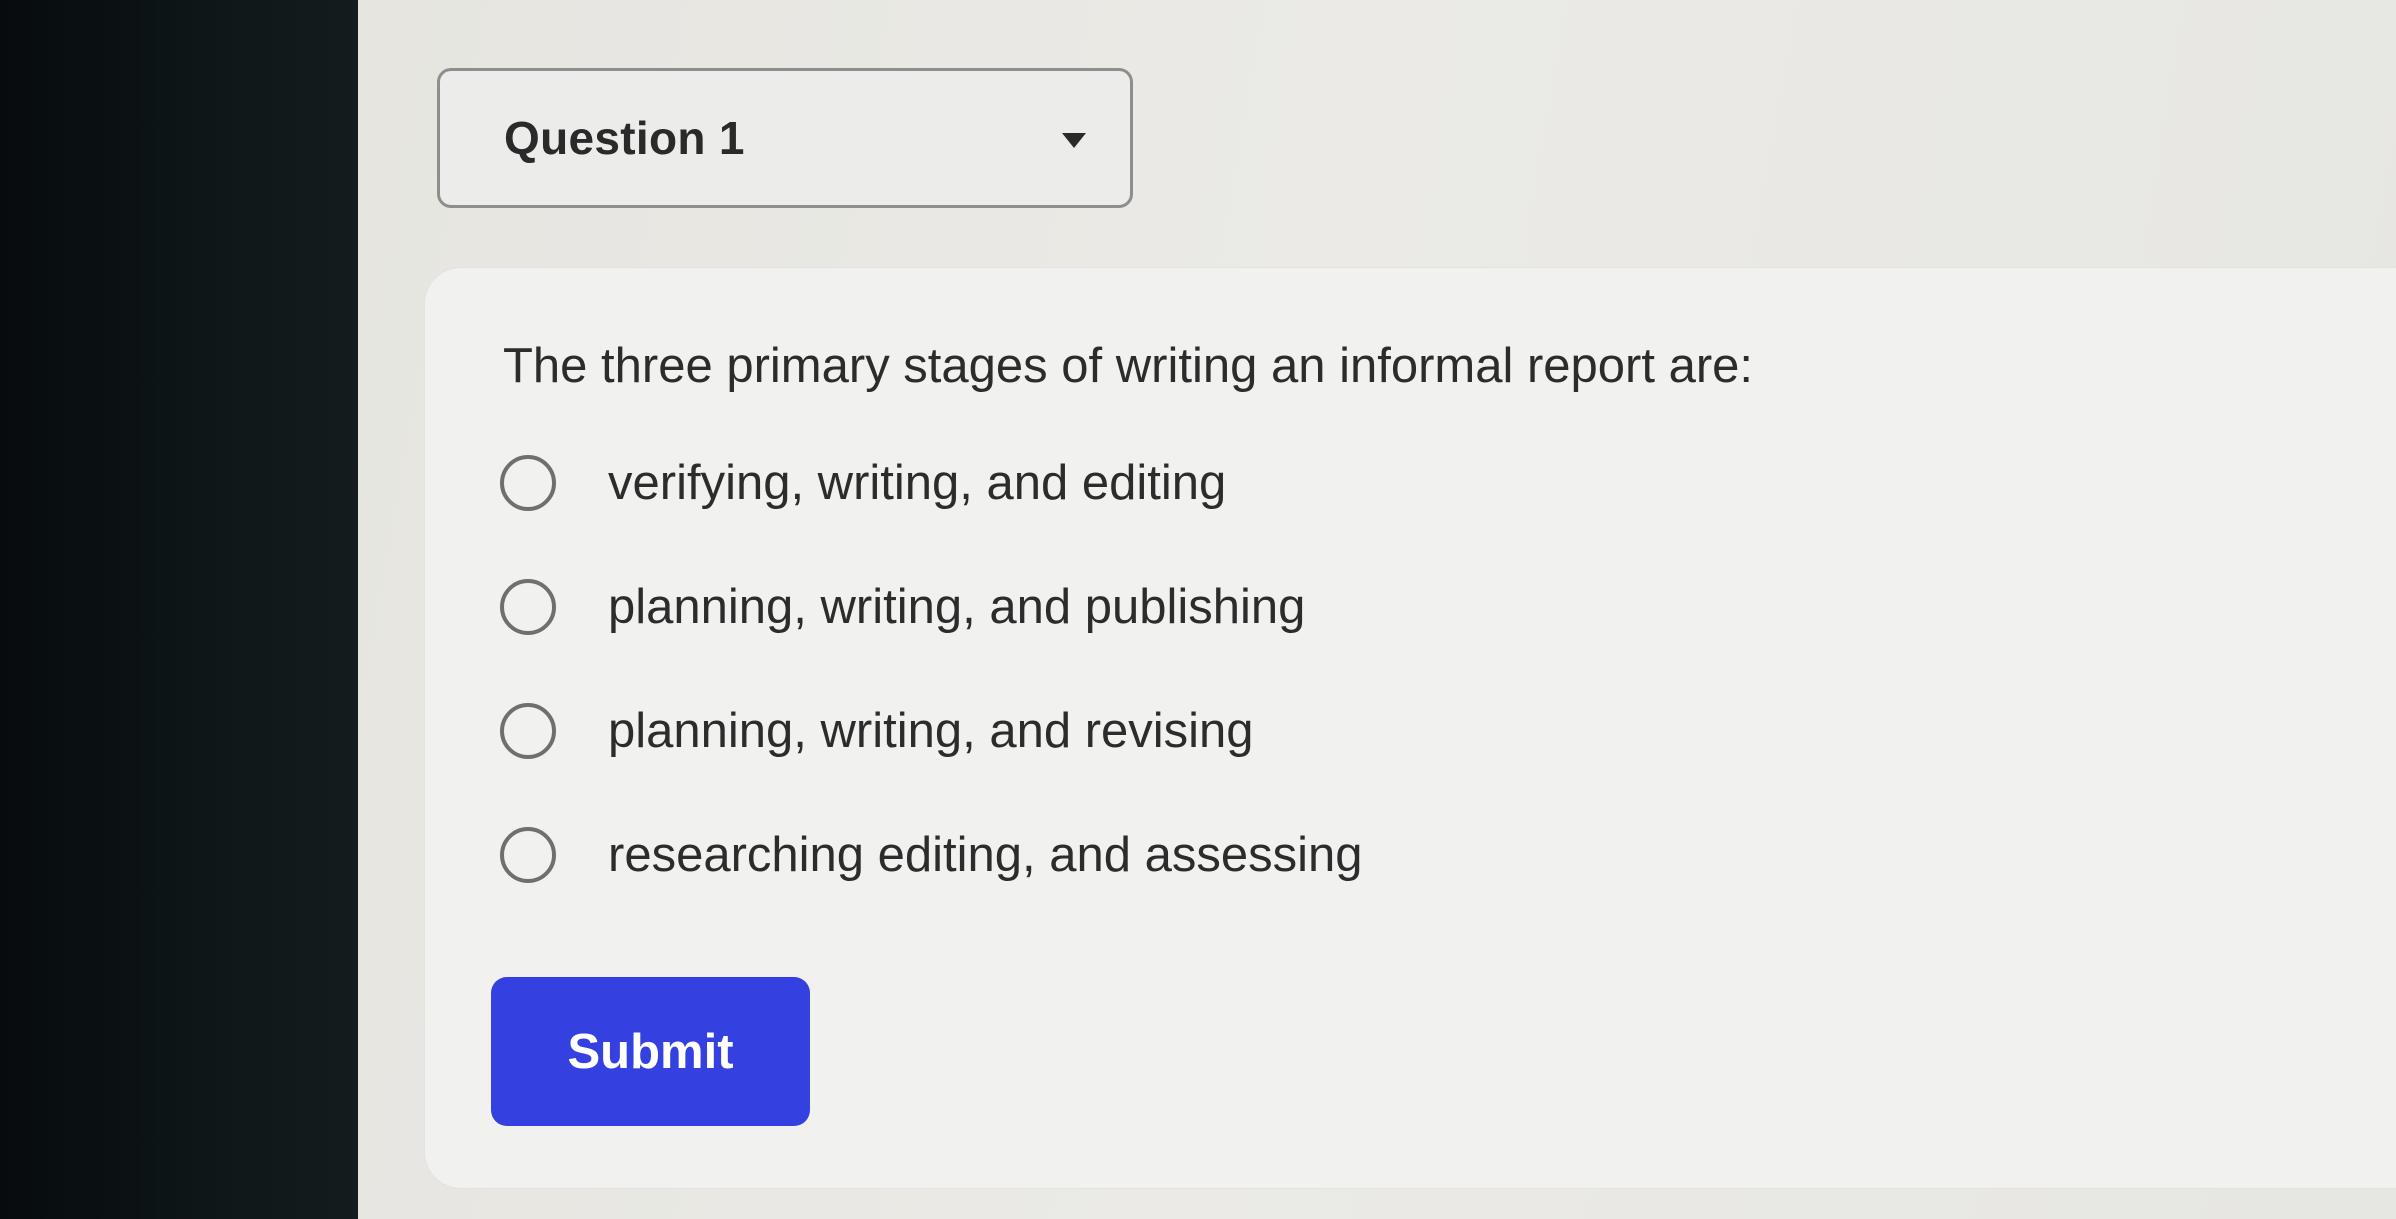  Describe the element at coordinates (917, 483) in the screenshot. I see `answer-option-label: verifying, writing, and editing` at that location.